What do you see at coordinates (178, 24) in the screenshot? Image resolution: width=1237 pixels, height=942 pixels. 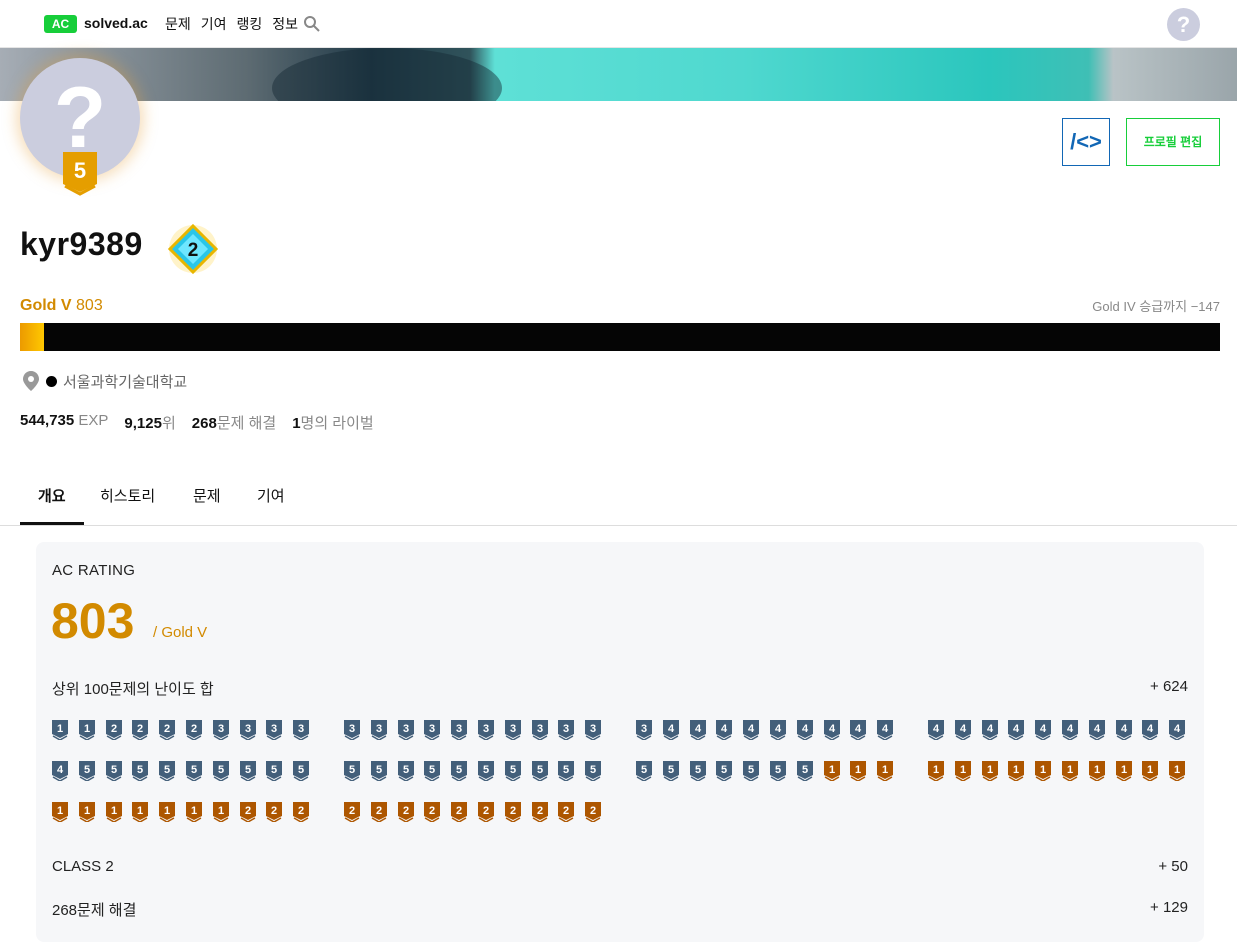 I see `nav-link-problems: 문제` at bounding box center [178, 24].